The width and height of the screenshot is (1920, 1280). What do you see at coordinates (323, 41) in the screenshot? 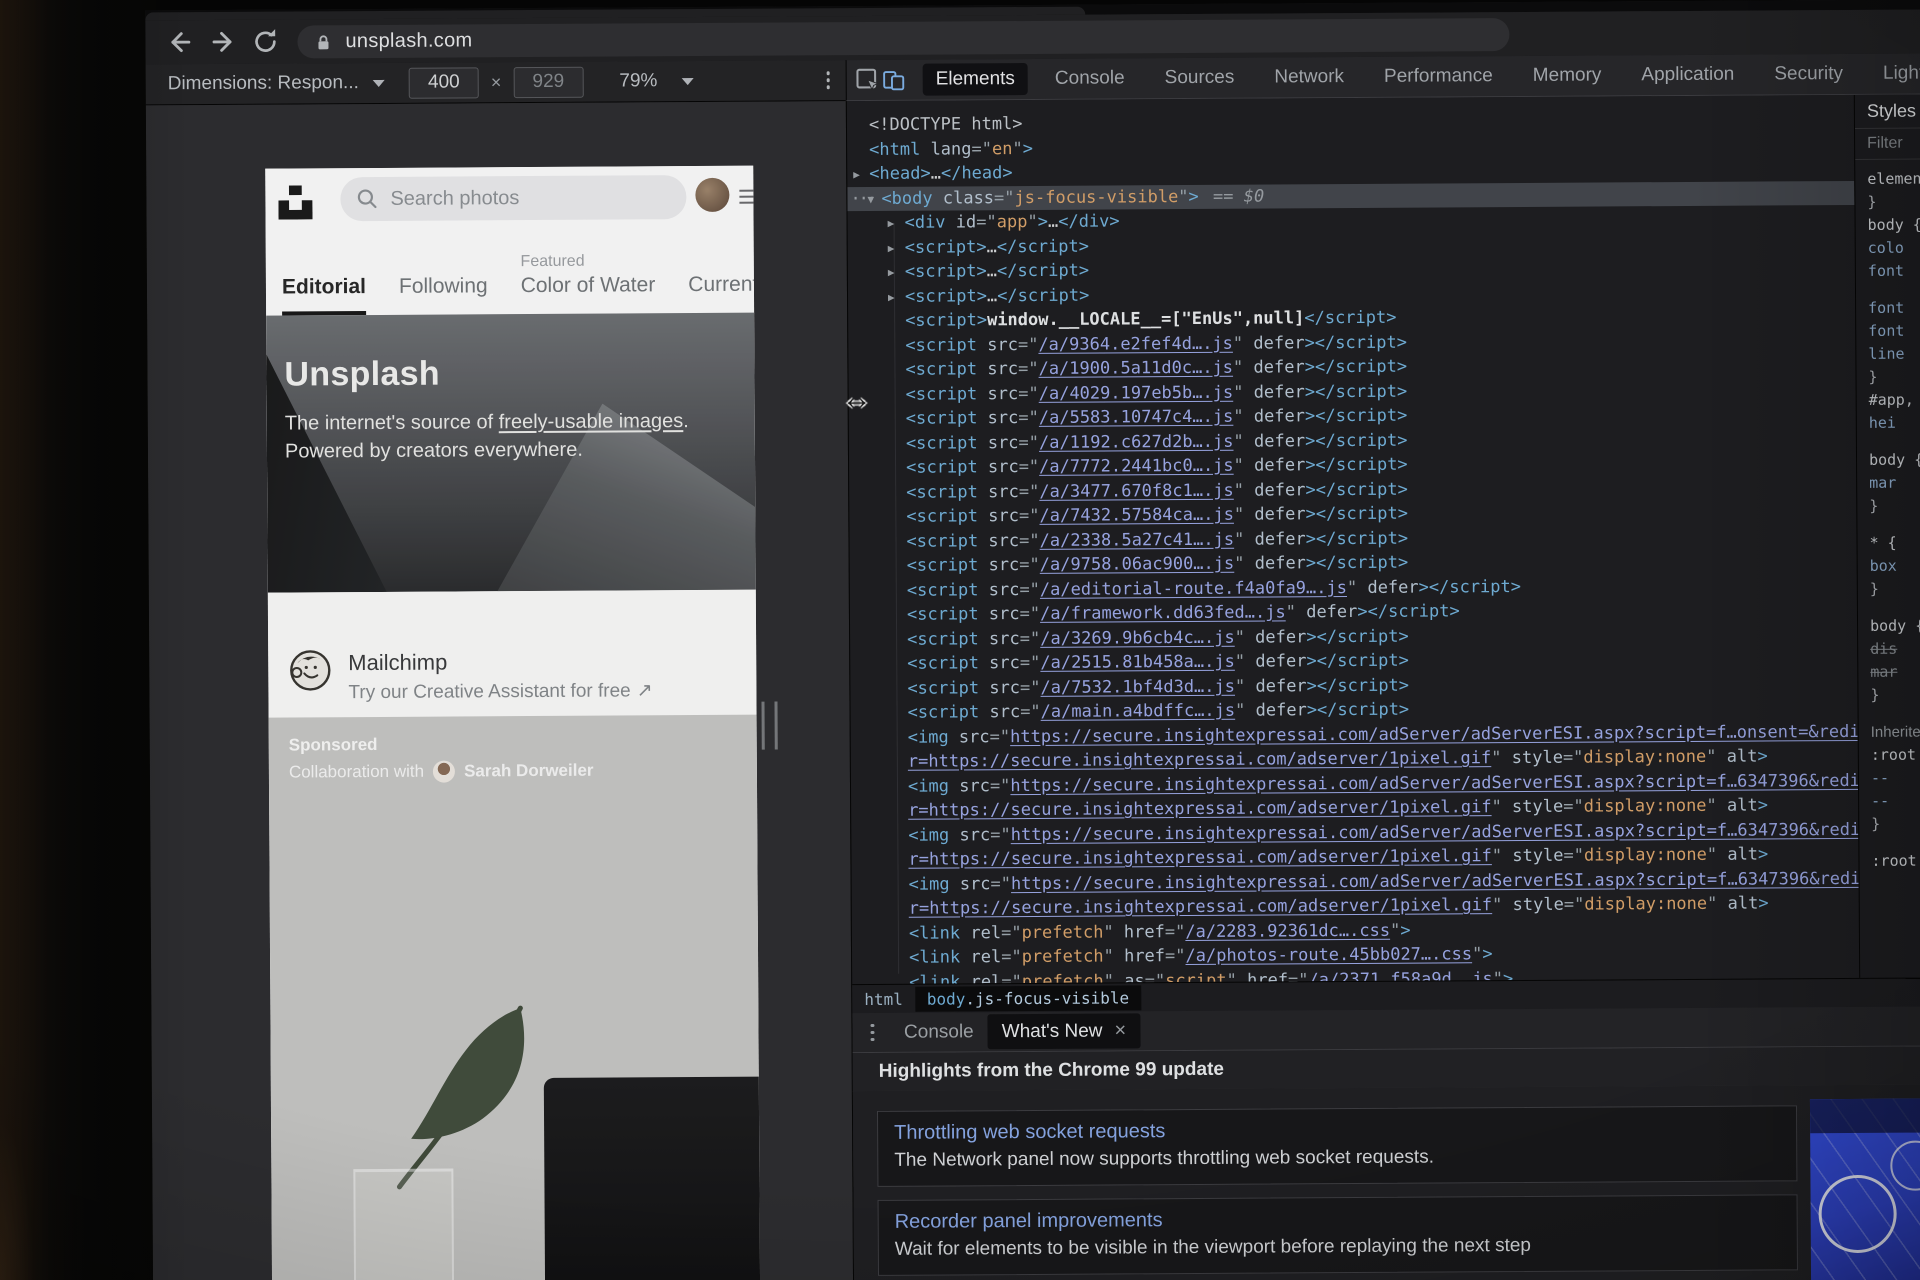
I see `lock-icon` at bounding box center [323, 41].